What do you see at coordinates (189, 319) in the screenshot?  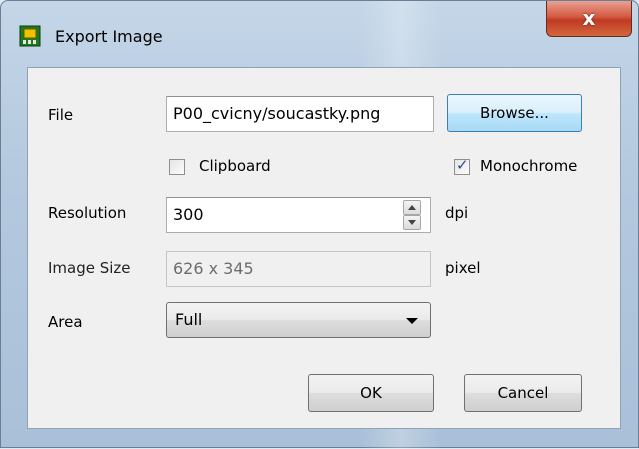 I see `area-selected-value: Full` at bounding box center [189, 319].